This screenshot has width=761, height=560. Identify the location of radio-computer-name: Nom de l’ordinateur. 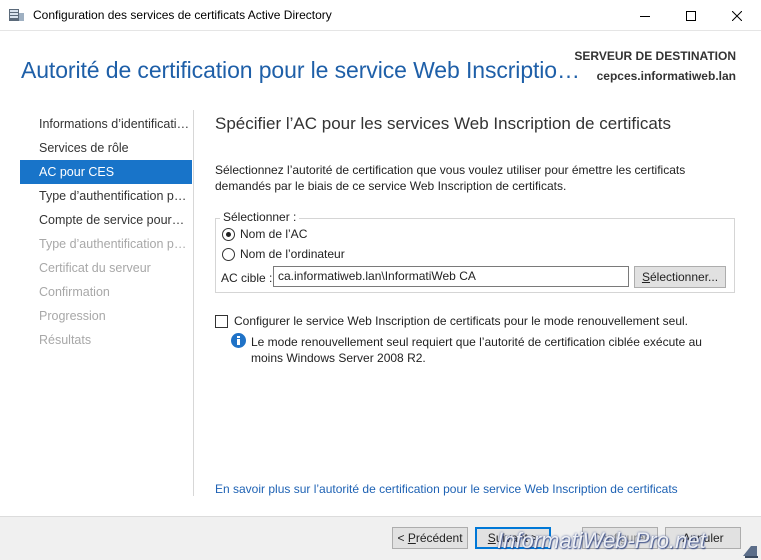
(283, 254).